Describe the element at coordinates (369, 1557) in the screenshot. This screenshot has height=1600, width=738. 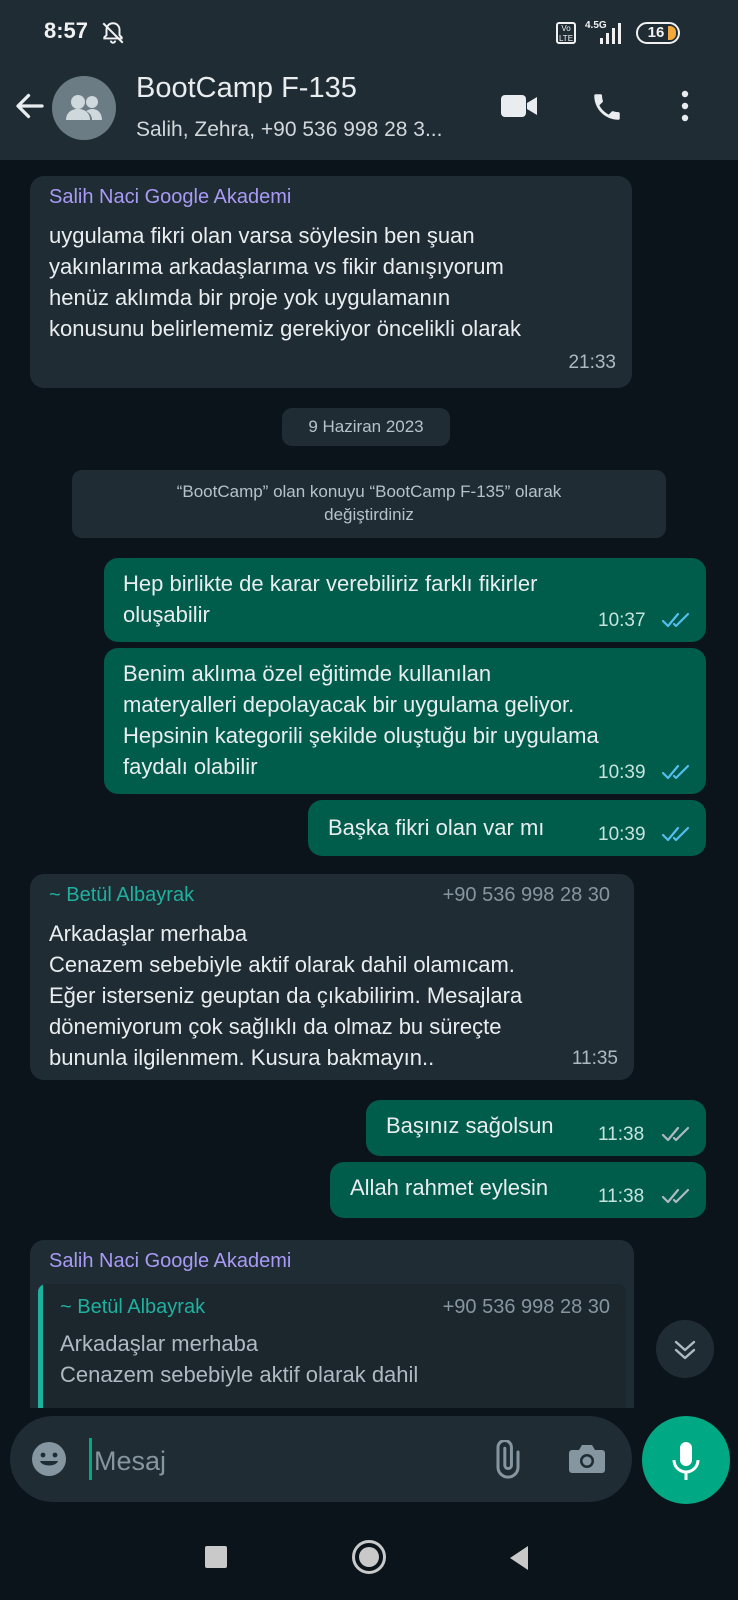
I see `home-button-icon` at that location.